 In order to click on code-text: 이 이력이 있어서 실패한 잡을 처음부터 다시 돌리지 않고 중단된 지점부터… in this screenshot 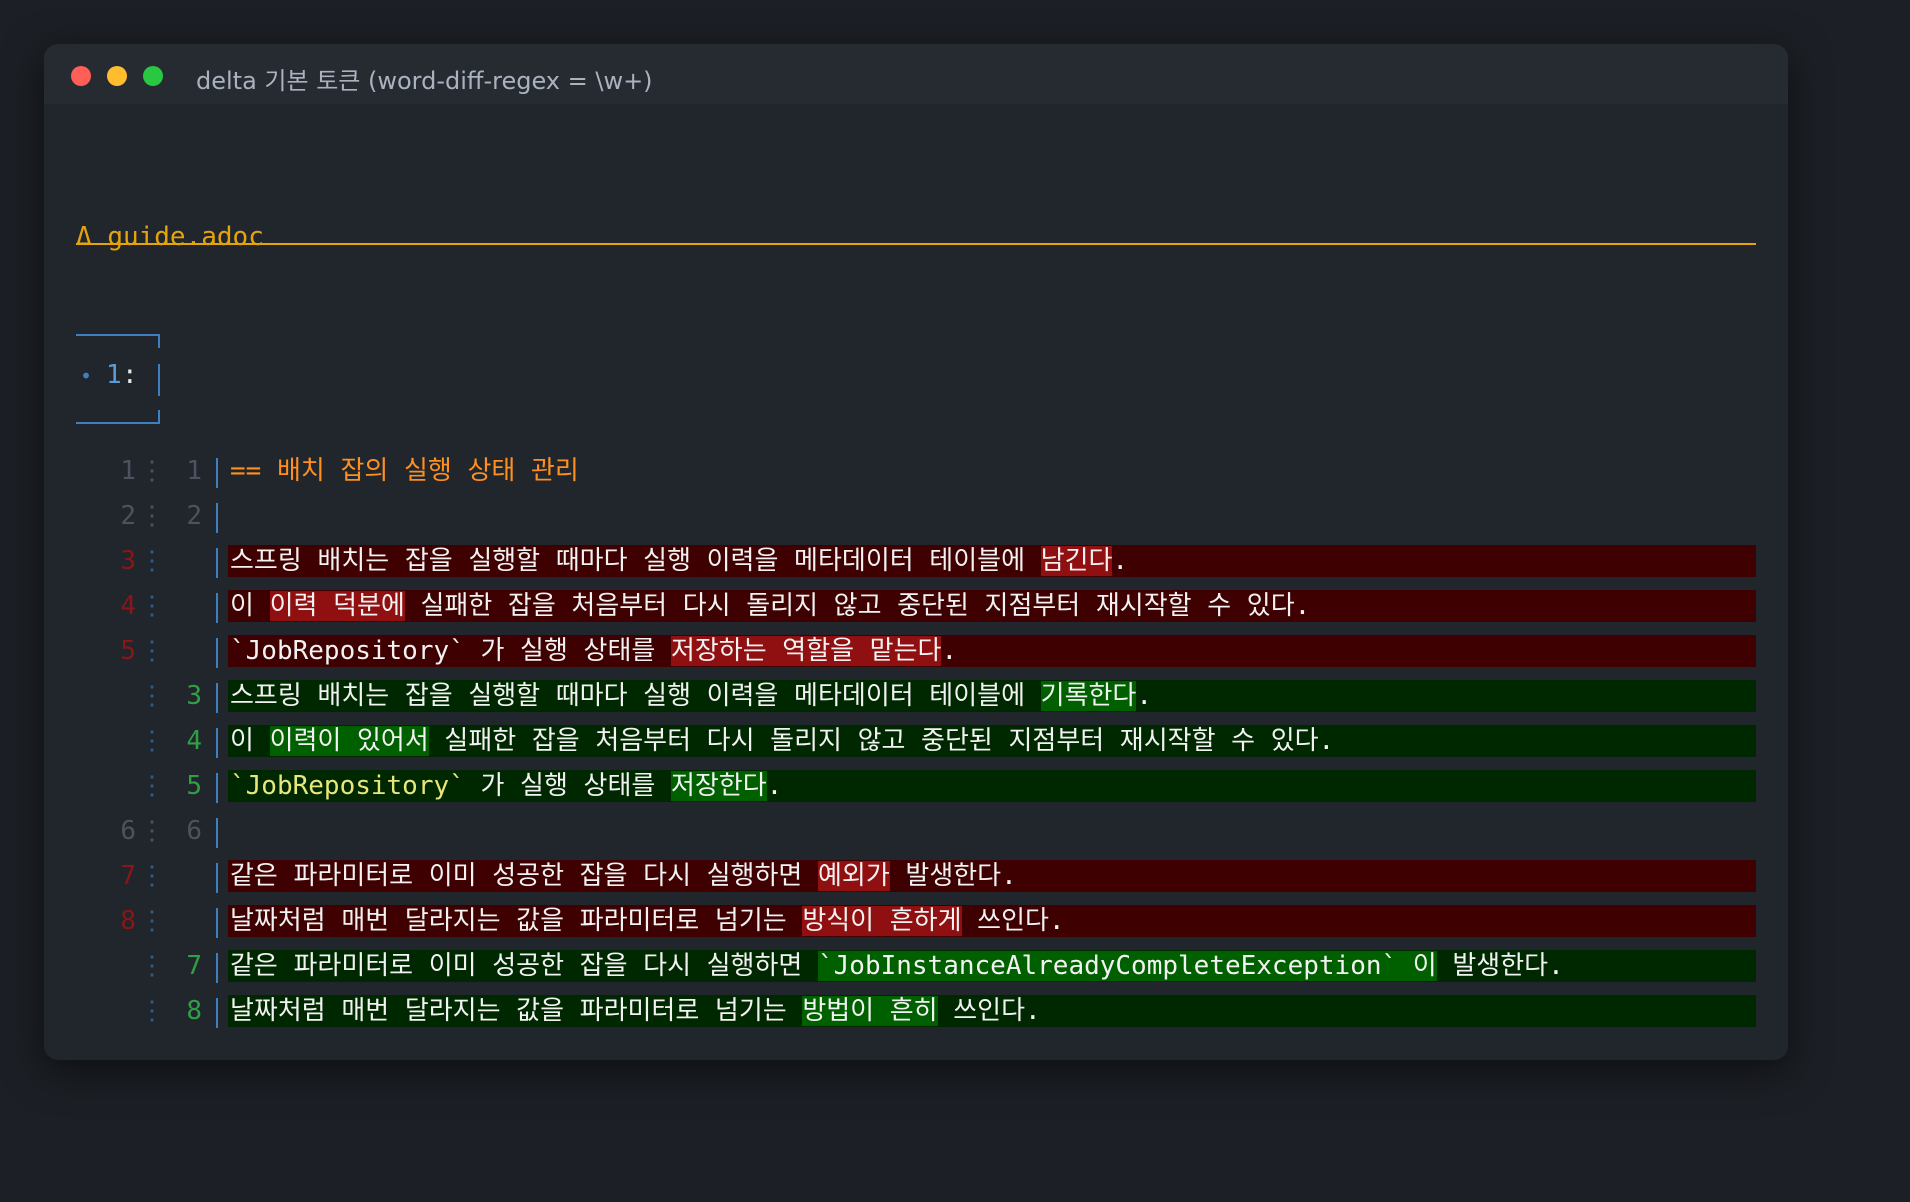, I will do `click(782, 741)`.